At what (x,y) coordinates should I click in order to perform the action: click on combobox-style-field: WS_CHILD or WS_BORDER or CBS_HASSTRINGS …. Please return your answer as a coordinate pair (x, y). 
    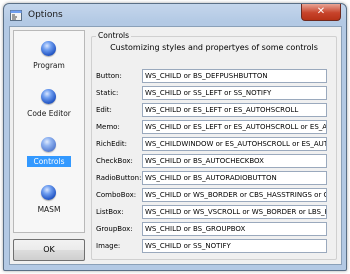
    Looking at the image, I should click on (234, 195).